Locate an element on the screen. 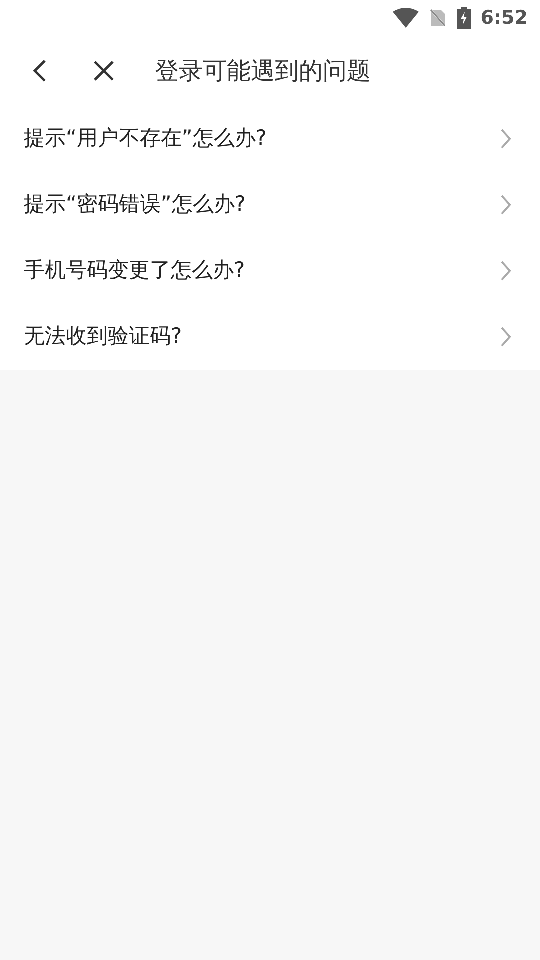 The width and height of the screenshot is (540, 960). status-time: 6:52 is located at coordinates (504, 18).